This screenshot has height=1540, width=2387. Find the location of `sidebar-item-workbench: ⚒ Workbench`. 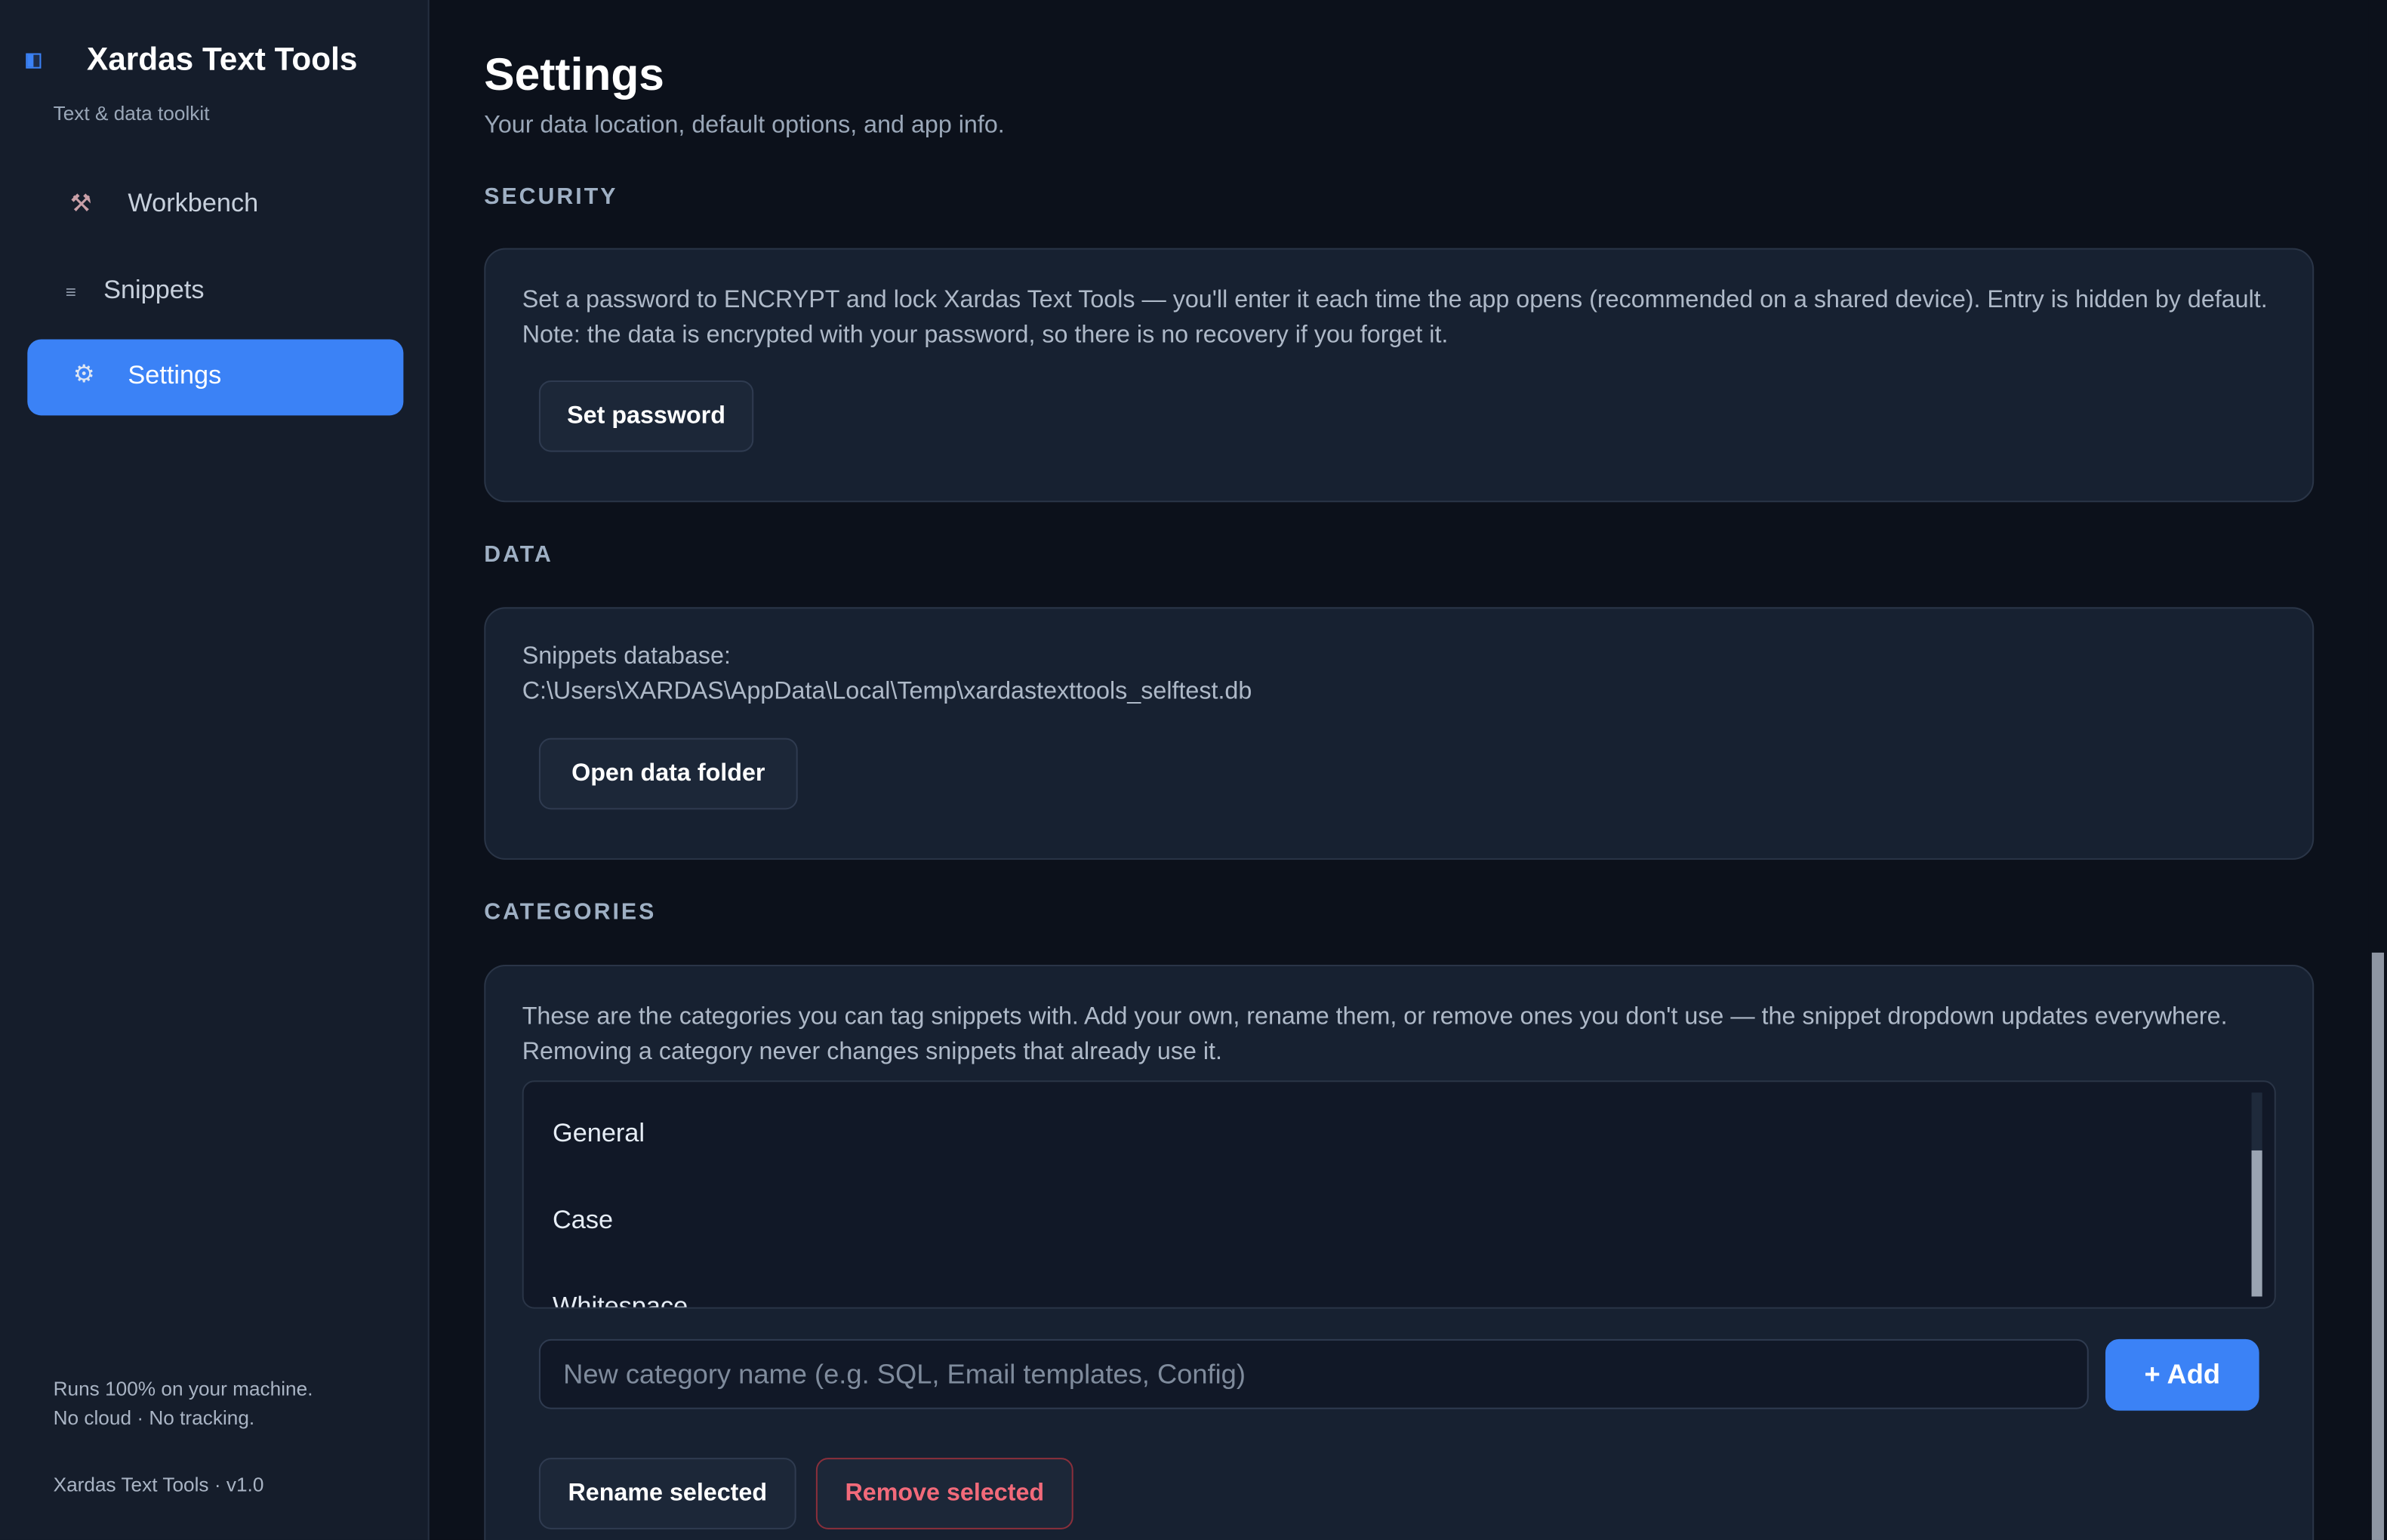

sidebar-item-workbench: ⚒ Workbench is located at coordinates (215, 206).